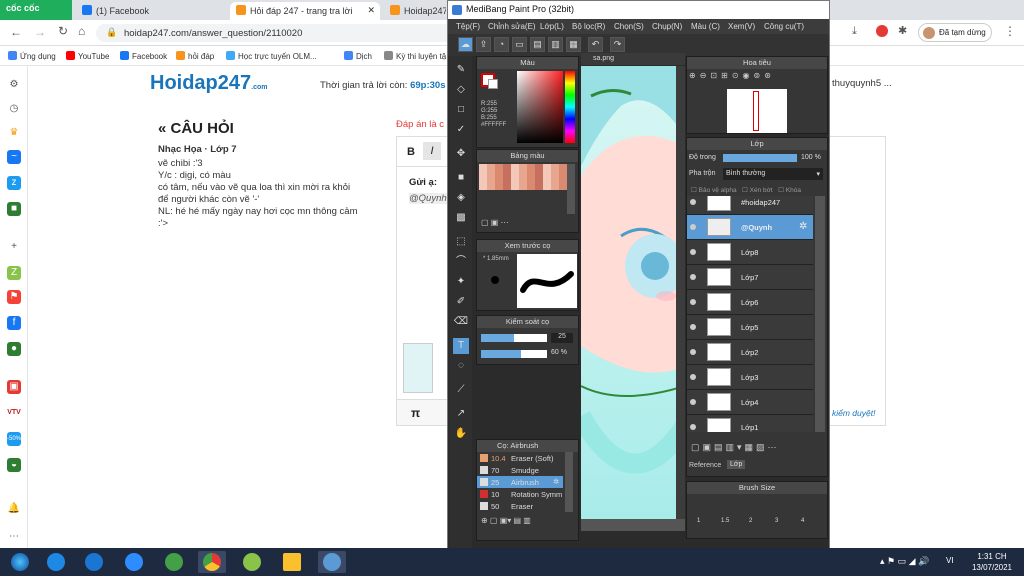 This screenshot has height=576, width=1024. What do you see at coordinates (483, 44) in the screenshot?
I see `upload-icon: ⇪` at bounding box center [483, 44].